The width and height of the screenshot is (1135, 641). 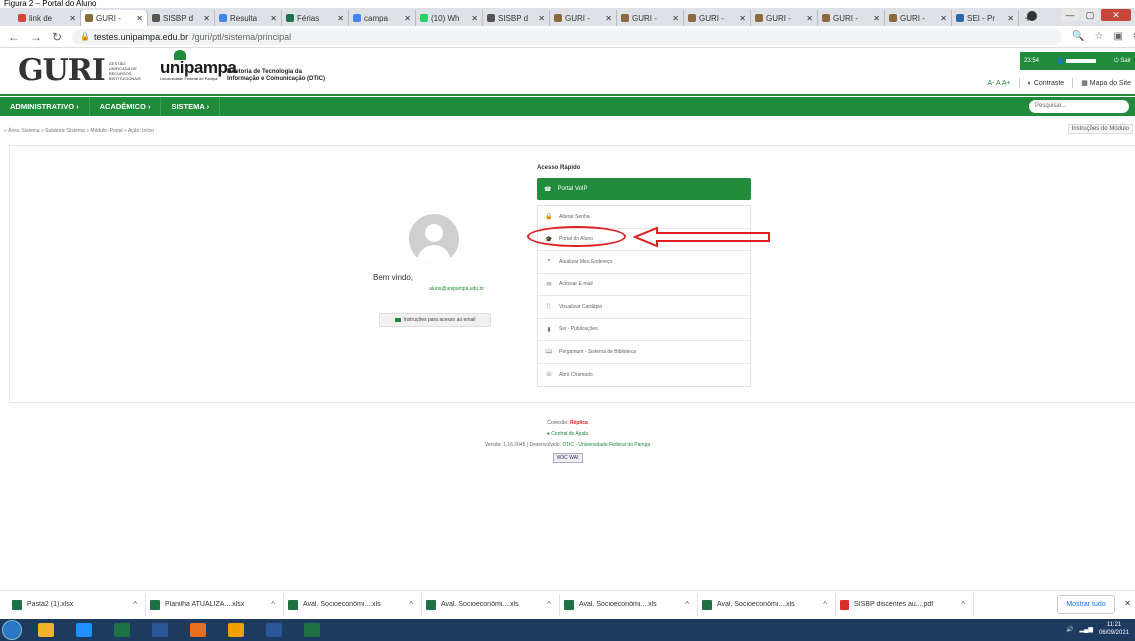 I want to click on quick-access-label: Sei - Publicações, so click(x=578, y=329).